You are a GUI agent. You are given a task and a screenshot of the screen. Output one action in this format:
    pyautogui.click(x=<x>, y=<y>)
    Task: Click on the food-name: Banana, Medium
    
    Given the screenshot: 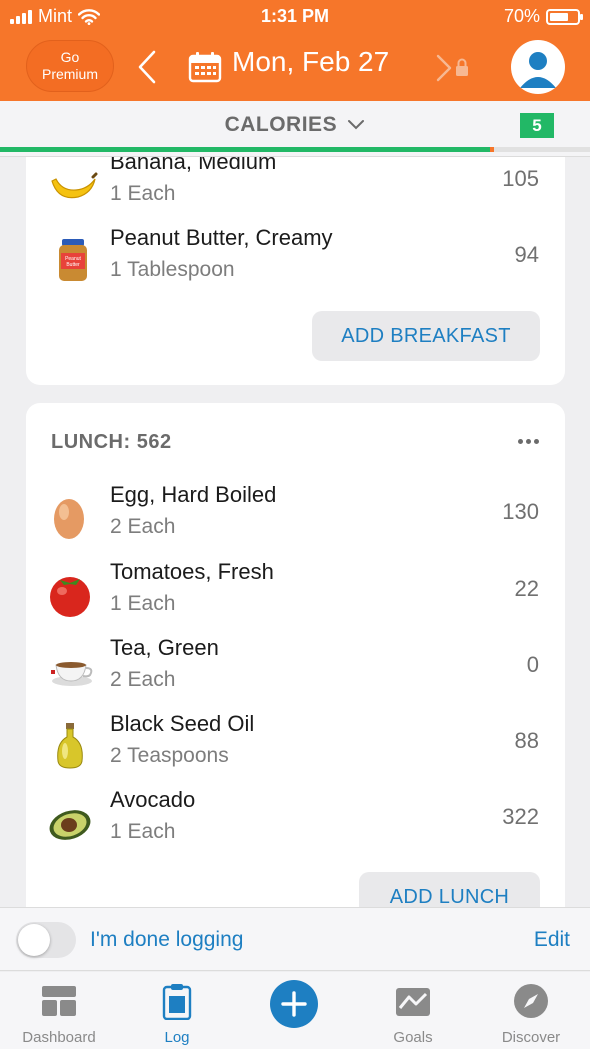 What is the action you would take?
    pyautogui.click(x=193, y=165)
    